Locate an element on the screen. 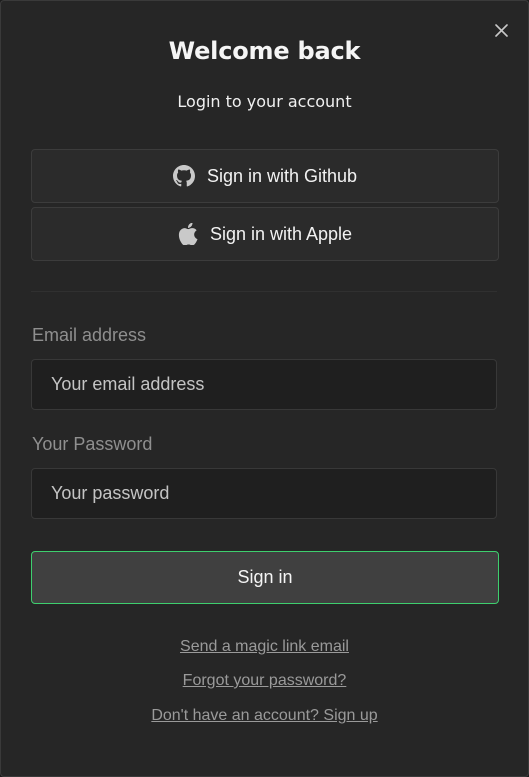  apple-icon is located at coordinates (188, 234).